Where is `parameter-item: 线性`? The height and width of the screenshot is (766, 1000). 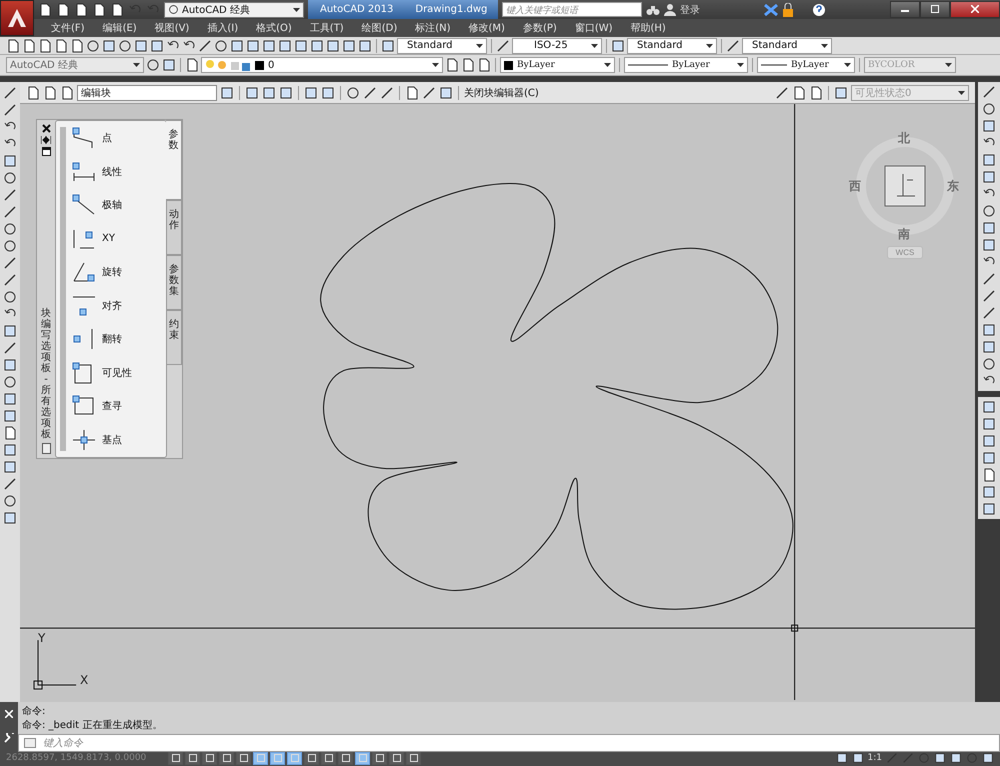 parameter-item: 线性 is located at coordinates (117, 171).